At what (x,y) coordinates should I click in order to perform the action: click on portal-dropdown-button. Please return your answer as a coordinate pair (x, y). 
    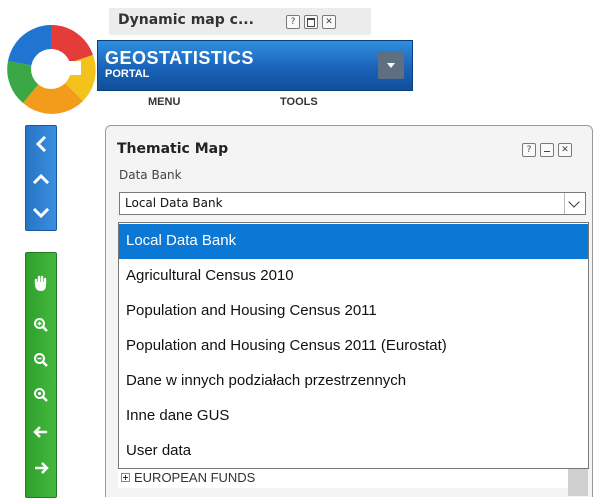
    Looking at the image, I should click on (391, 65).